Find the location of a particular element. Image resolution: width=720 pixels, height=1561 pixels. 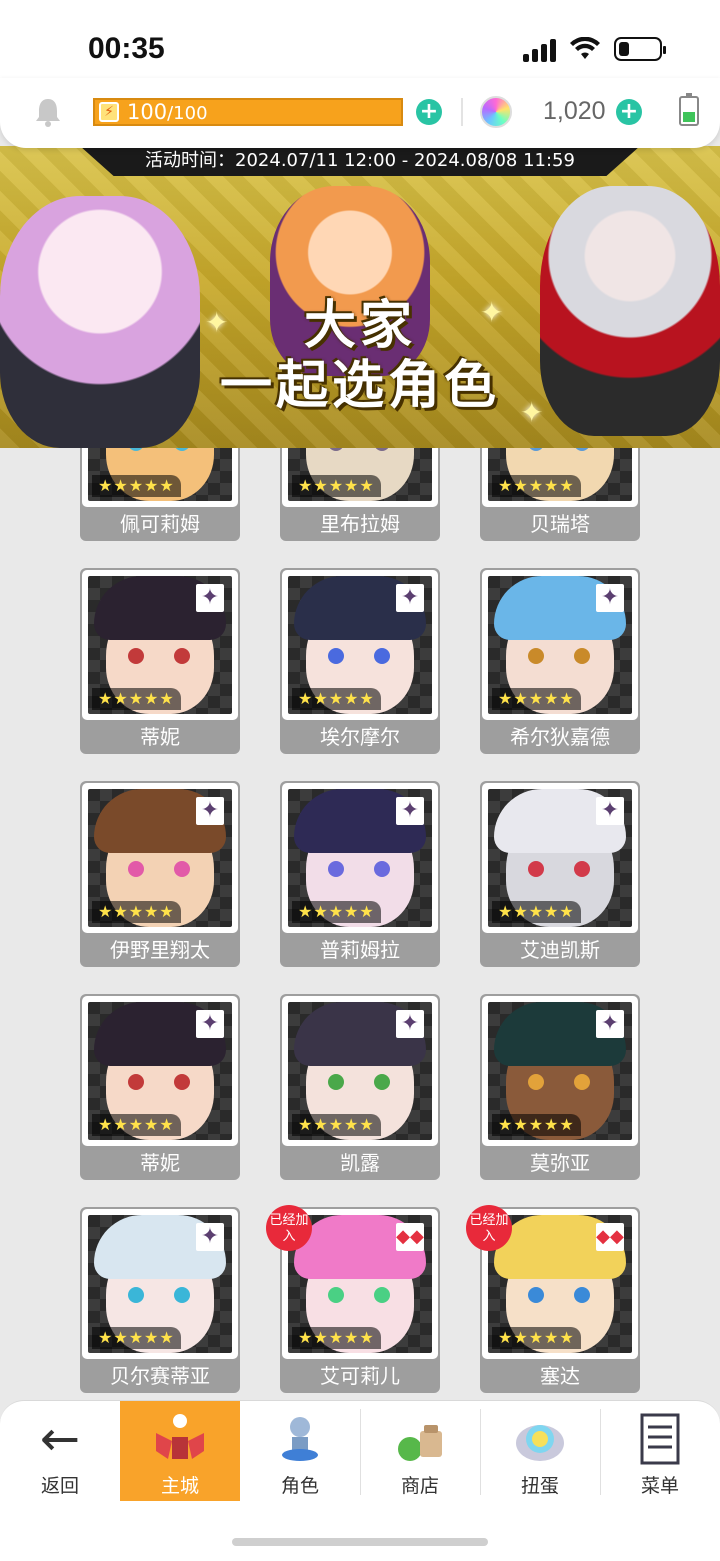

nav-main-city: 主城 is located at coordinates (180, 1451).